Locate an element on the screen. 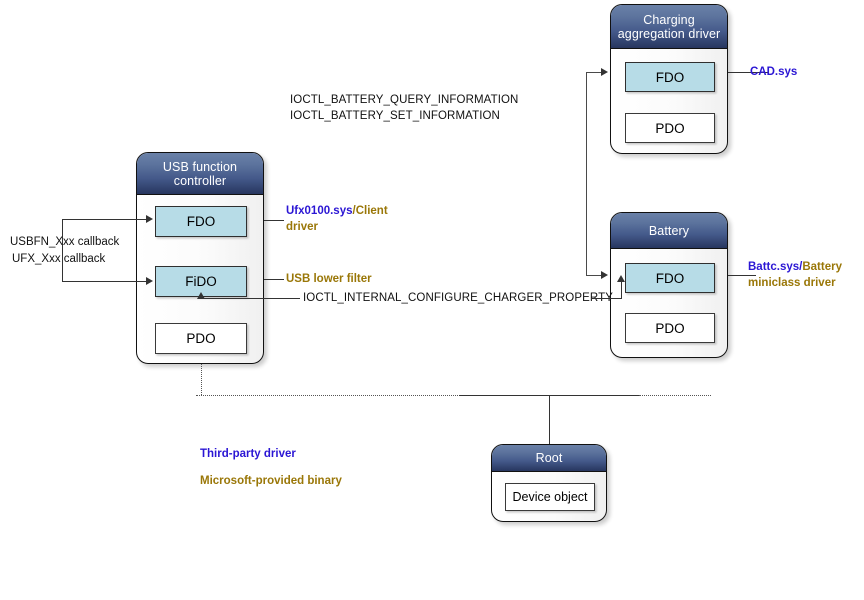 This screenshot has width=864, height=600. node-root: Root Device object is located at coordinates (549, 483).